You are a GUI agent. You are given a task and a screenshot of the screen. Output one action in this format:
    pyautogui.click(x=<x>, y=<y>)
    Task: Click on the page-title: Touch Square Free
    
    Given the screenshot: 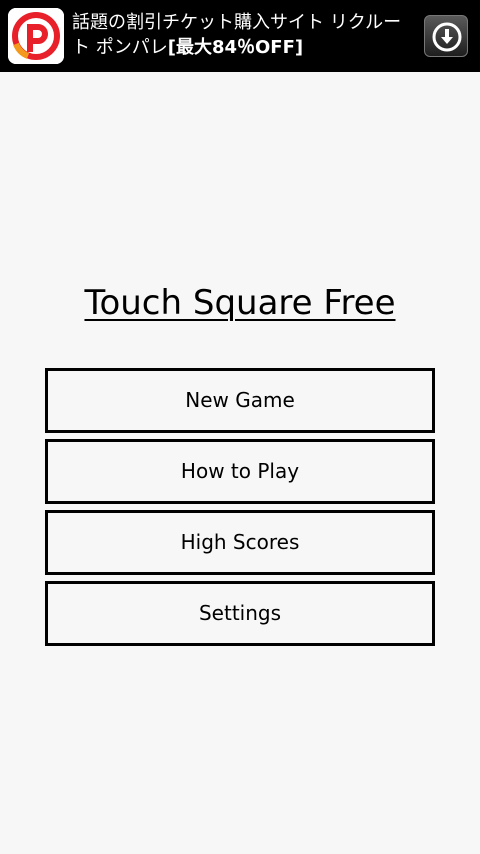 What is the action you would take?
    pyautogui.click(x=240, y=303)
    